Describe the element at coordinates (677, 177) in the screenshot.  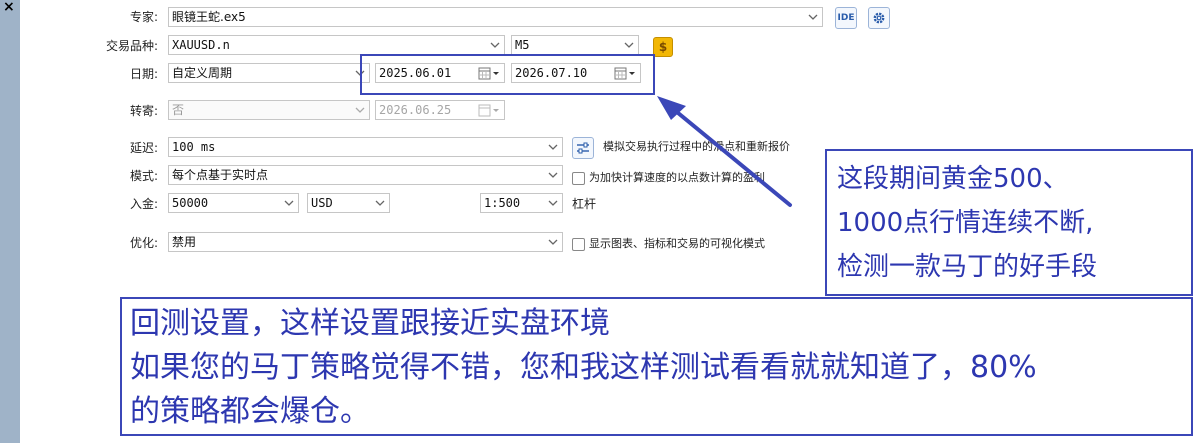
I see `points-profit-label: 为加快计算速度的以点数计算的盈利` at that location.